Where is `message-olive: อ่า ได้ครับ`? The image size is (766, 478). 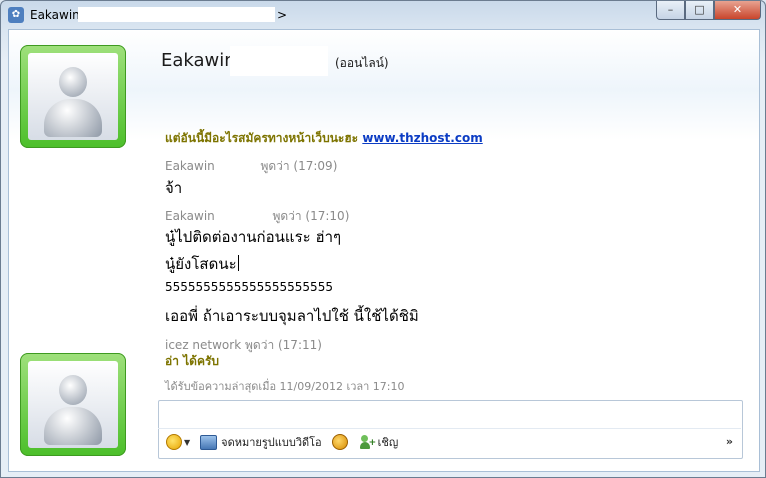 message-olive: อ่า ได้ครับ is located at coordinates (192, 361).